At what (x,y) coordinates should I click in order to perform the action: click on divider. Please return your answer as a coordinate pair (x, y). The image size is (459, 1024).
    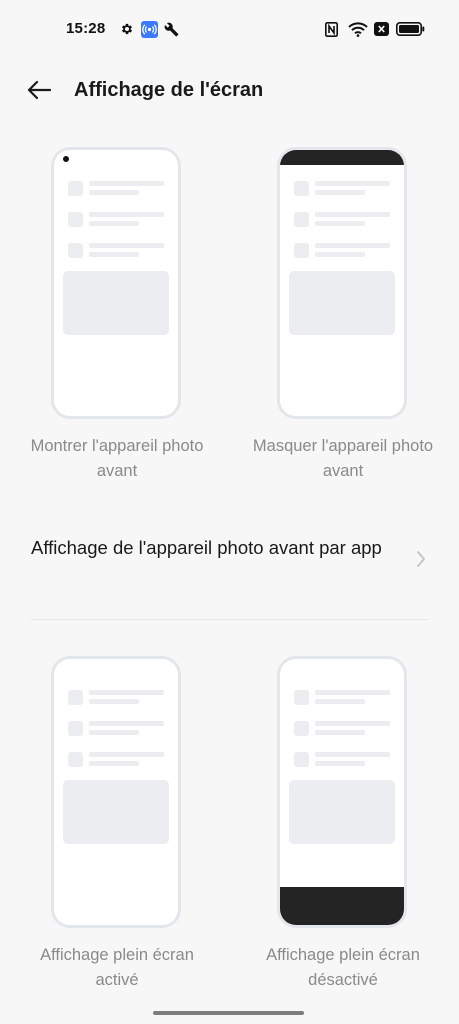
    Looking at the image, I should click on (229, 619).